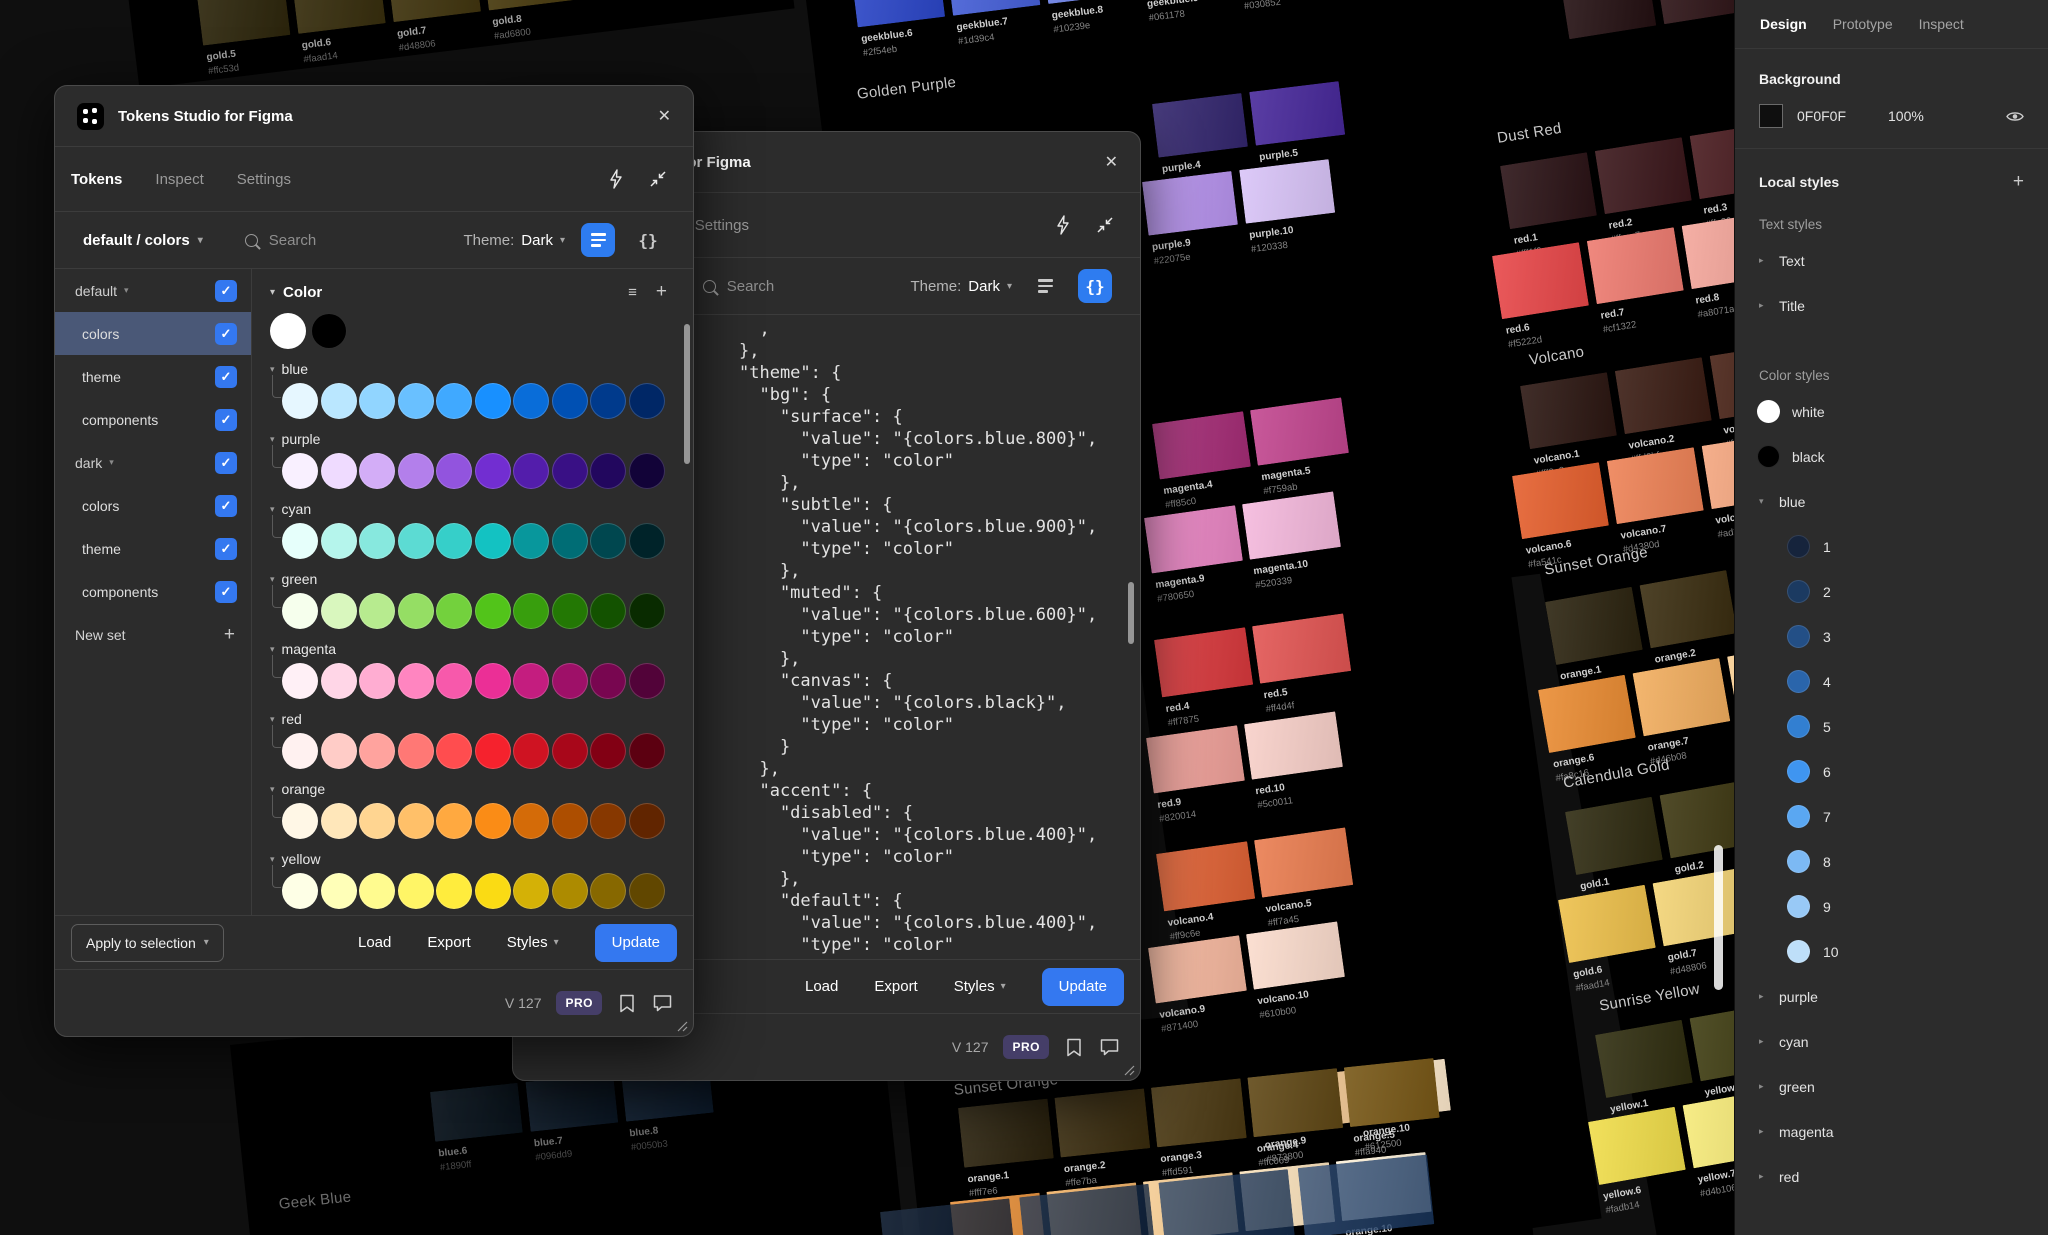 The image size is (2048, 1235). Describe the element at coordinates (992, 8) in the screenshot. I see `palette-tile-geekblue.7` at that location.